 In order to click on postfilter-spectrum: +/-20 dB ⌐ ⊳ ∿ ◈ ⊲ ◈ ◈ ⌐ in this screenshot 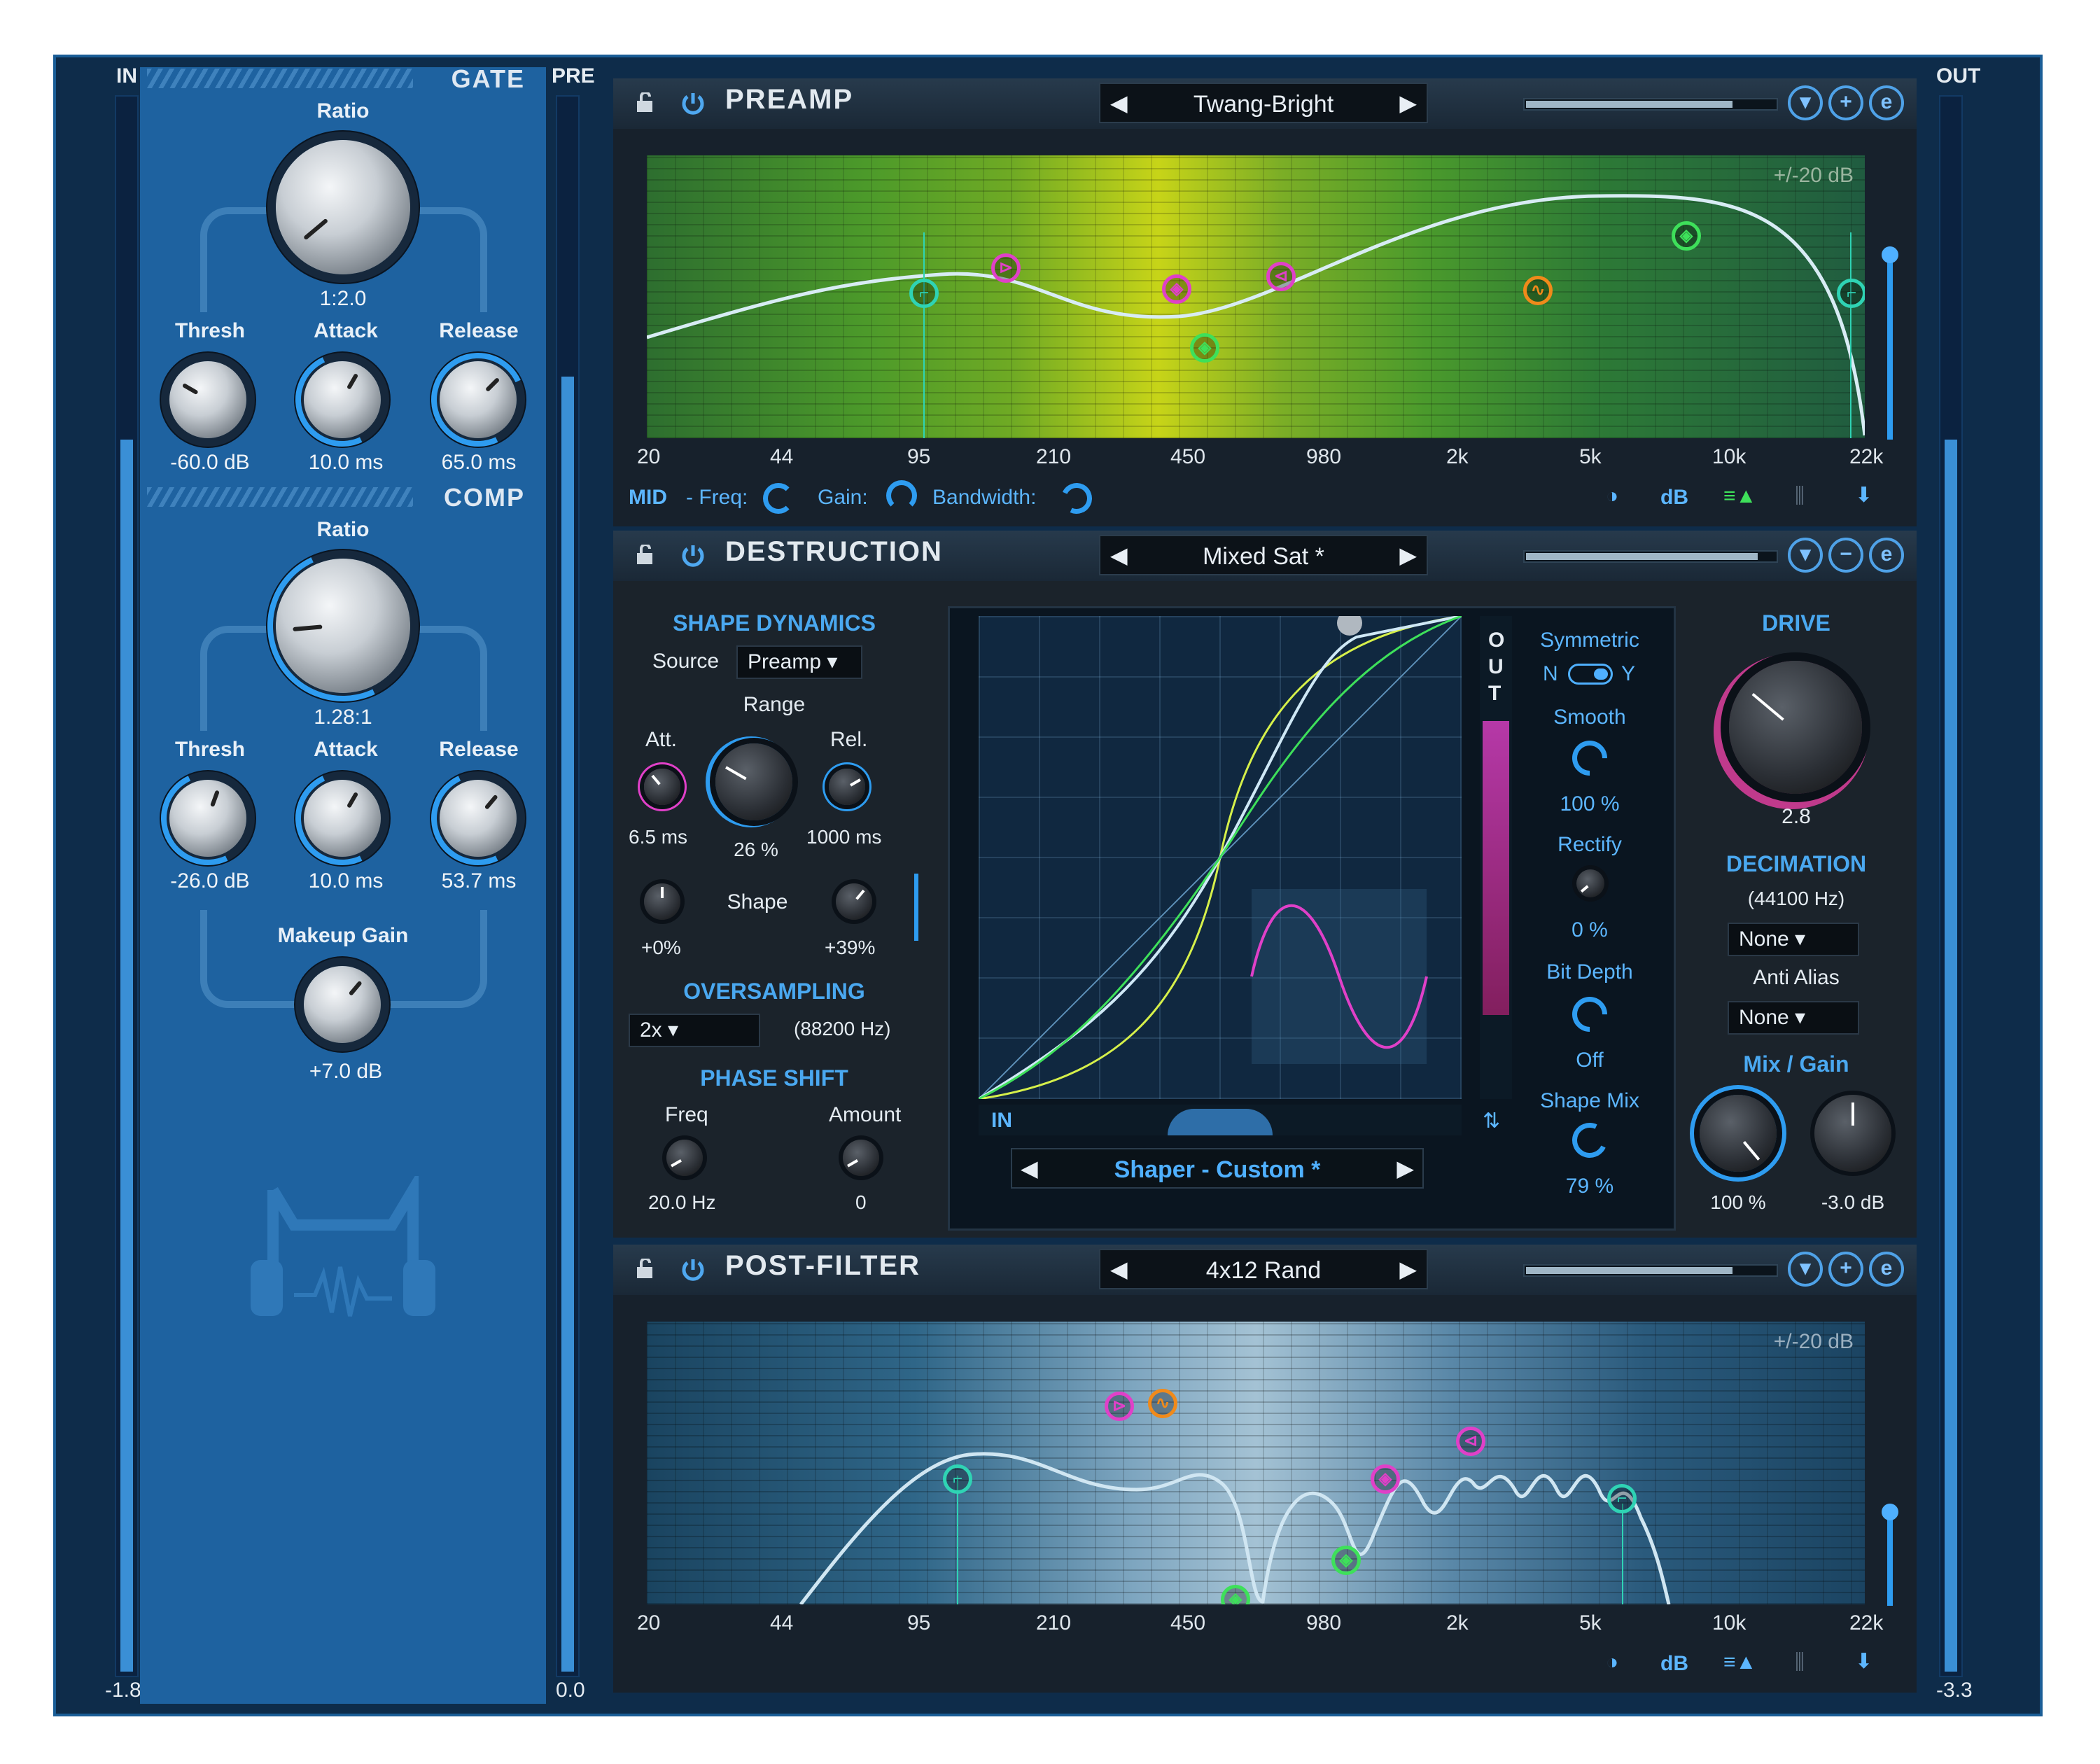, I will do `click(1256, 1463)`.